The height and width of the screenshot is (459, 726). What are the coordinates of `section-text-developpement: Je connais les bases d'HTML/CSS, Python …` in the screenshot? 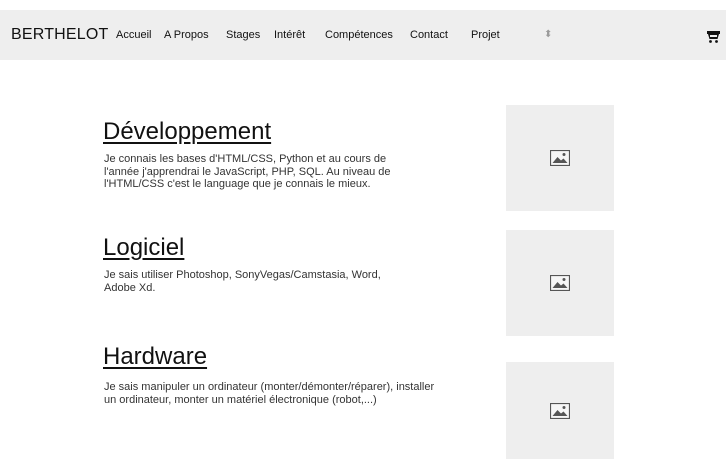 It's located at (247, 171).